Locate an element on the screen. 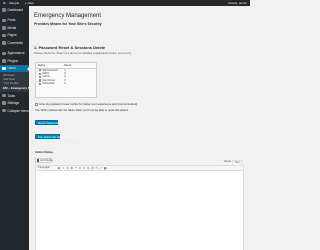  sidebar-item-pages: Pages is located at coordinates (14, 36).